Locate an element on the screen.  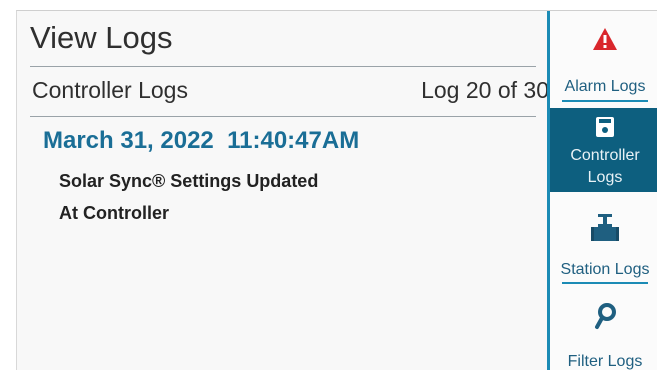
sidebar-item-label-line1: Controller is located at coordinates (605, 155).